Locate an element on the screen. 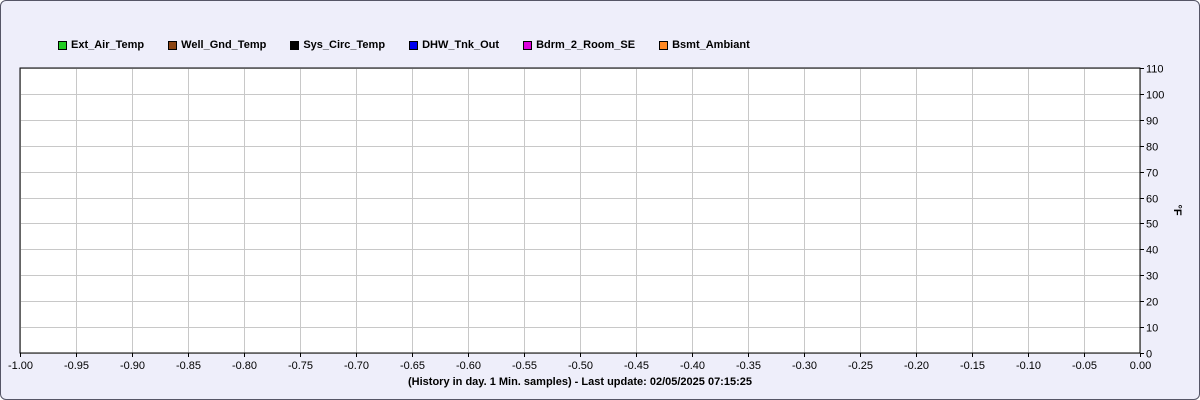  x-tick-label: -0.60 is located at coordinates (468, 366).